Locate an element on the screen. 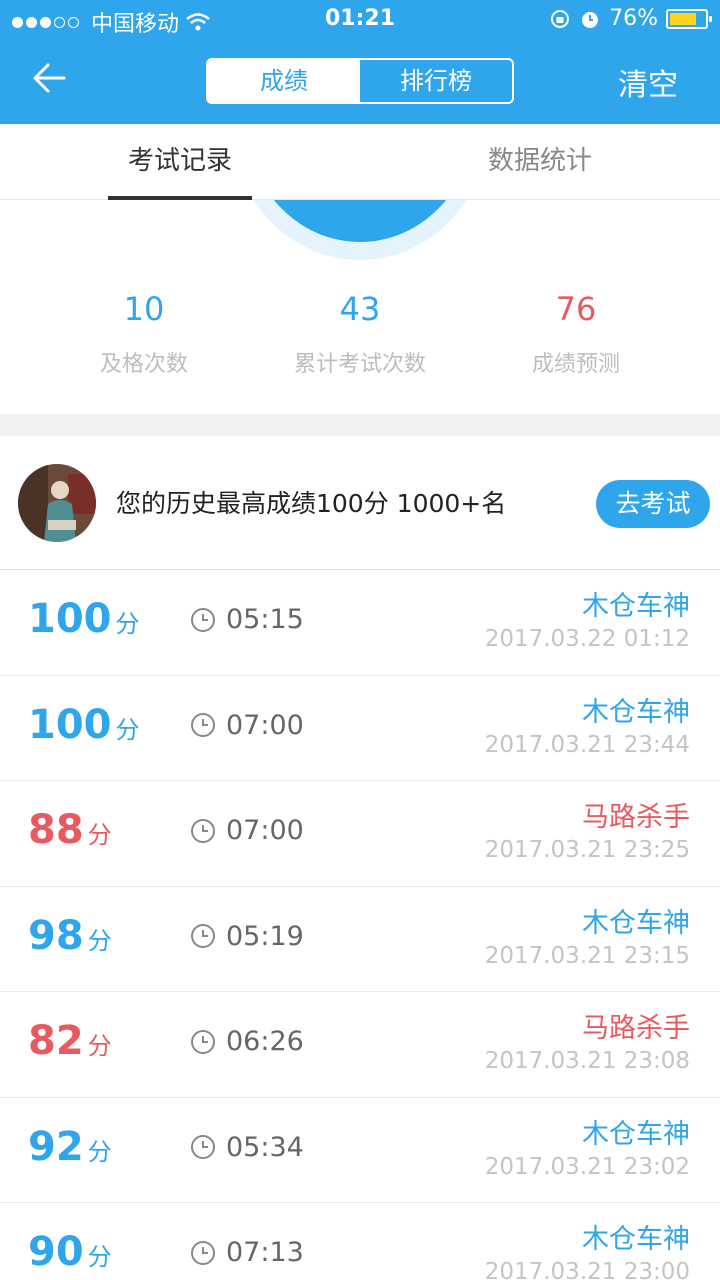 The height and width of the screenshot is (1280, 720). record-duration-text: 07:13 is located at coordinates (265, 1252).